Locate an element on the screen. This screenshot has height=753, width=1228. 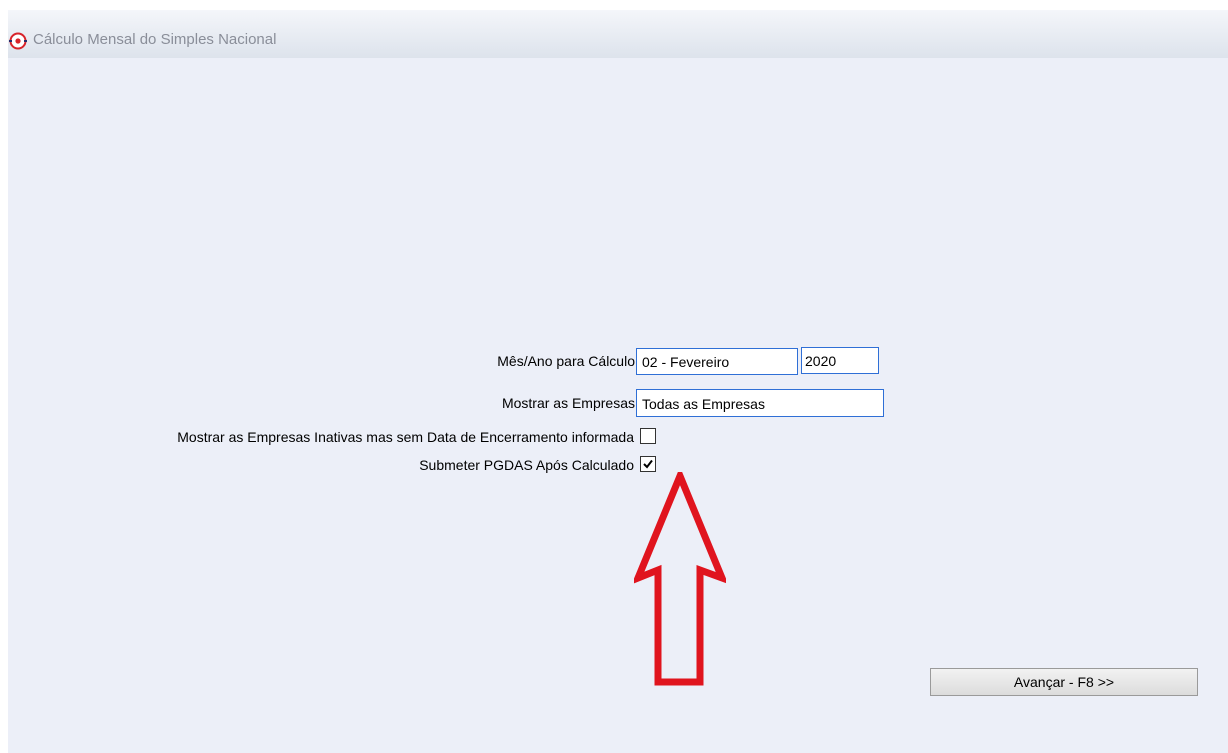
submit-pgdas-checkbox is located at coordinates (648, 464).